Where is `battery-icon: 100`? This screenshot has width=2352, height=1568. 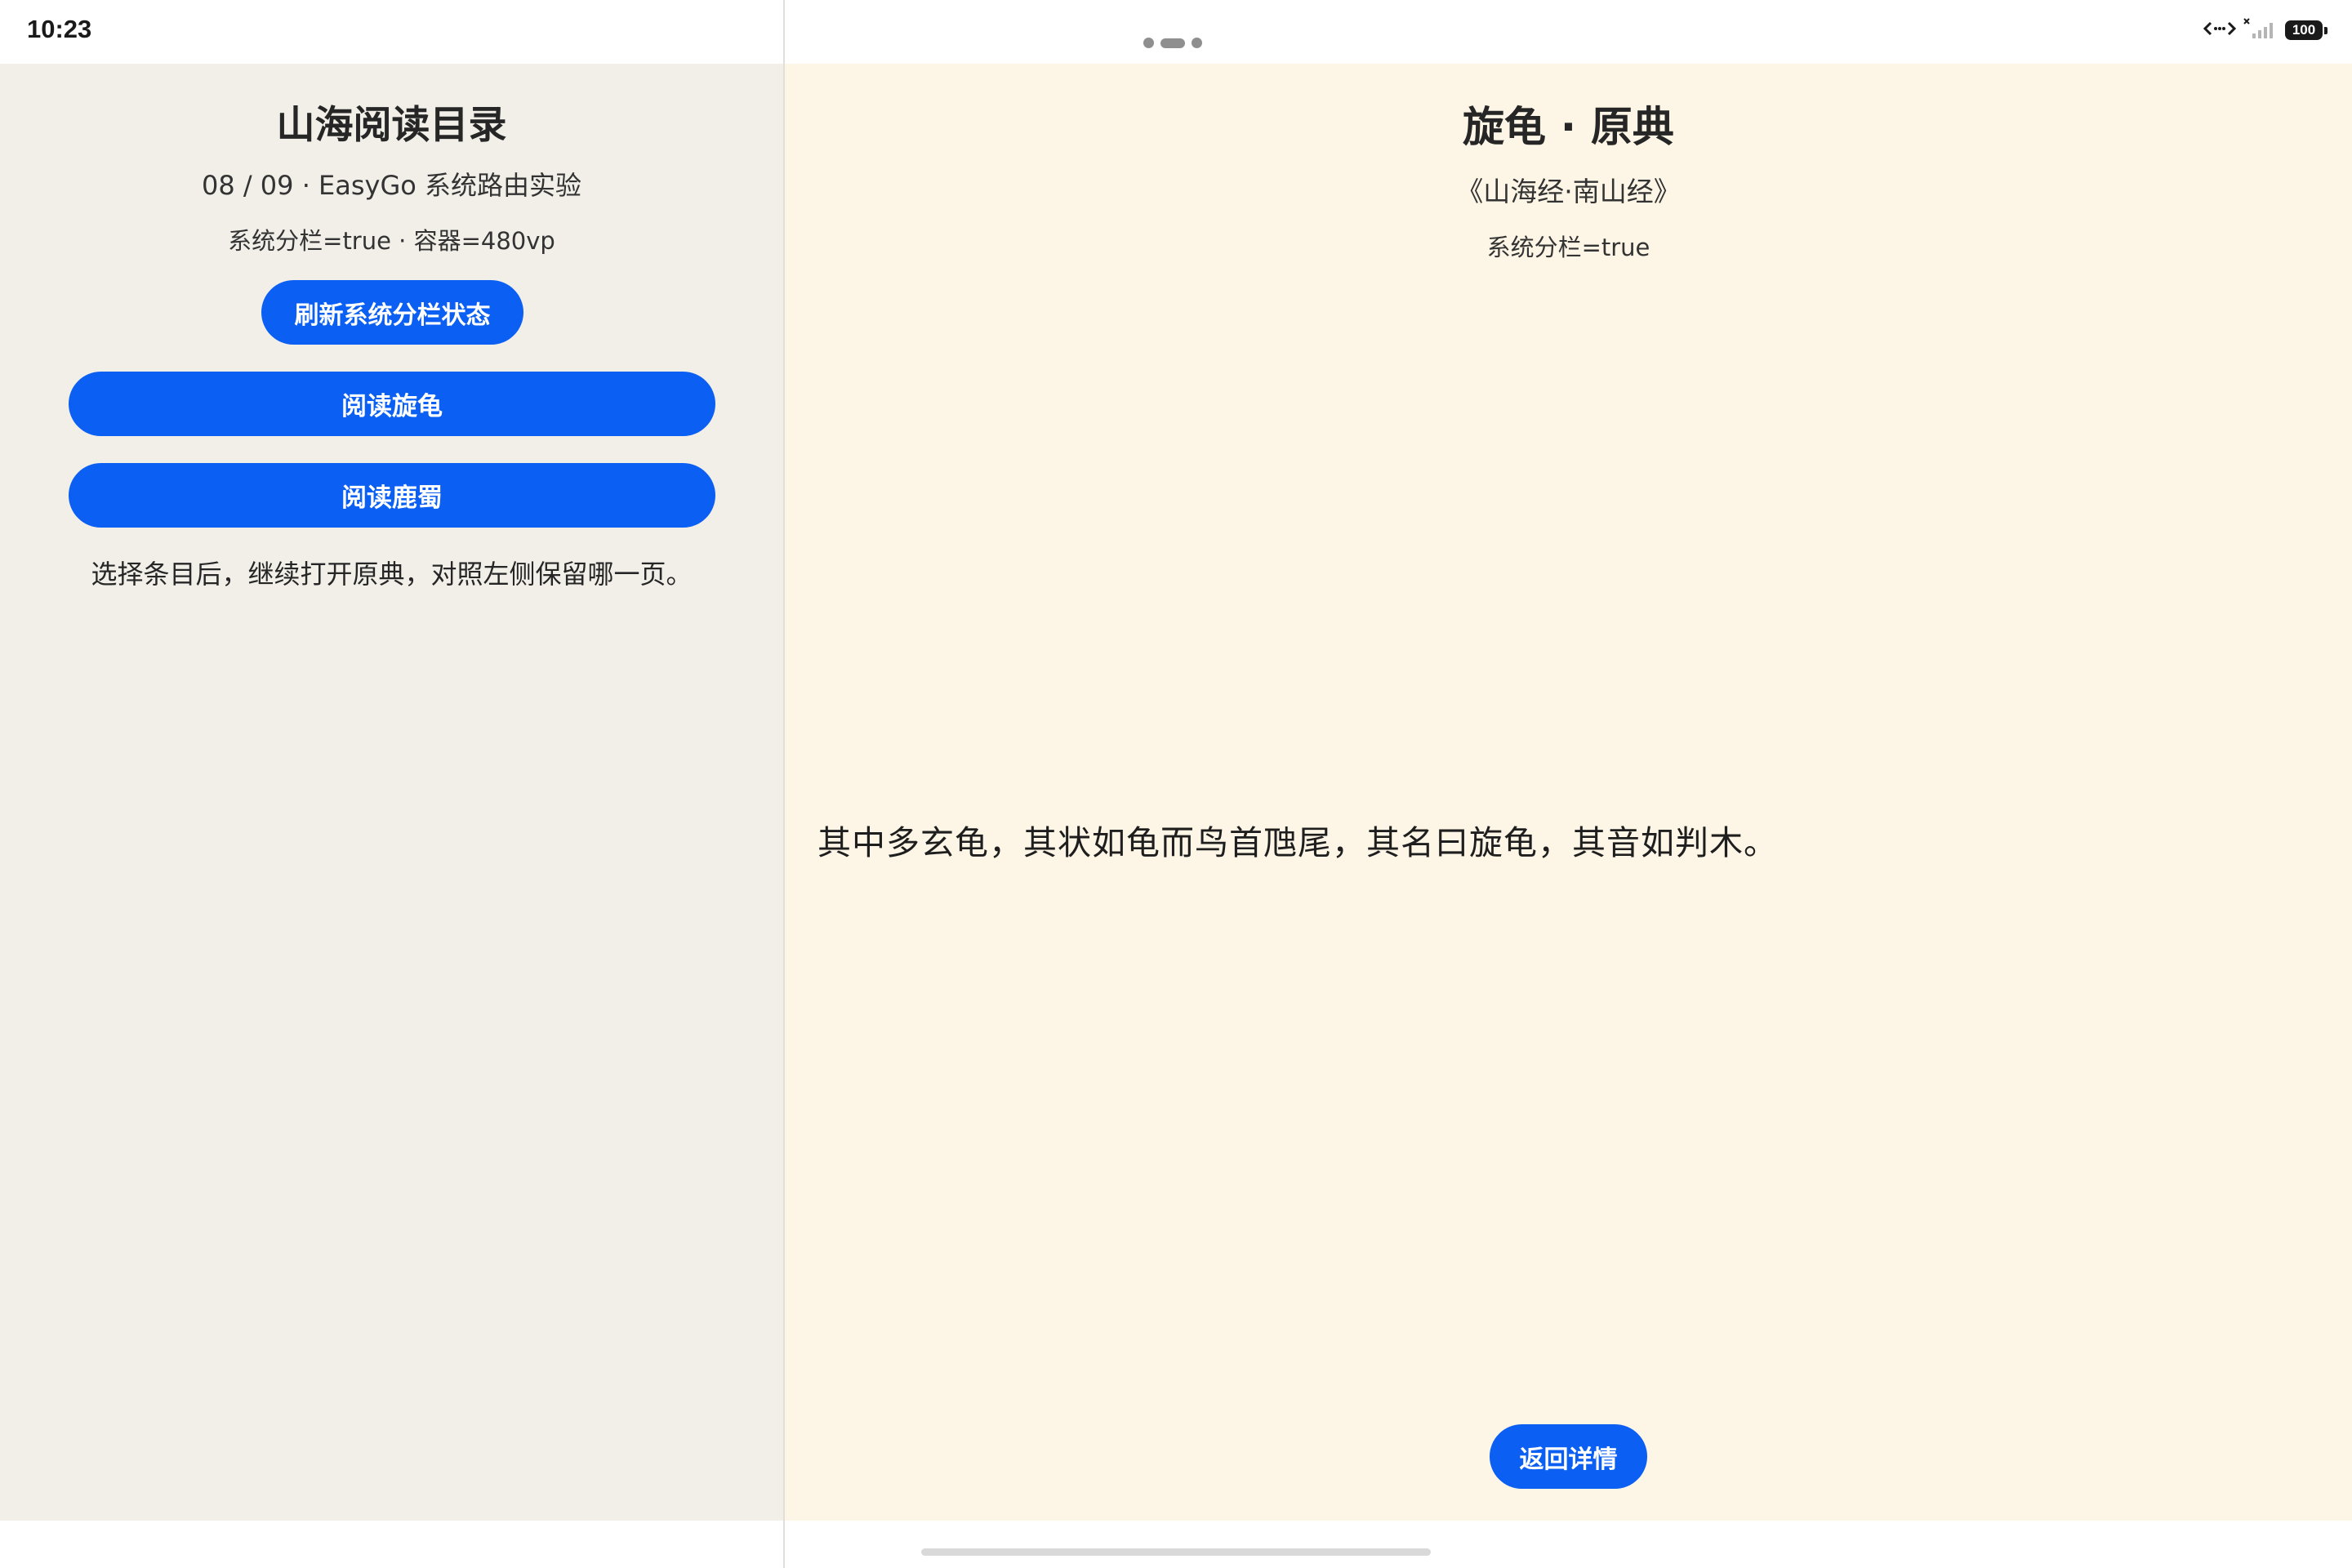
battery-icon: 100 is located at coordinates (2306, 30).